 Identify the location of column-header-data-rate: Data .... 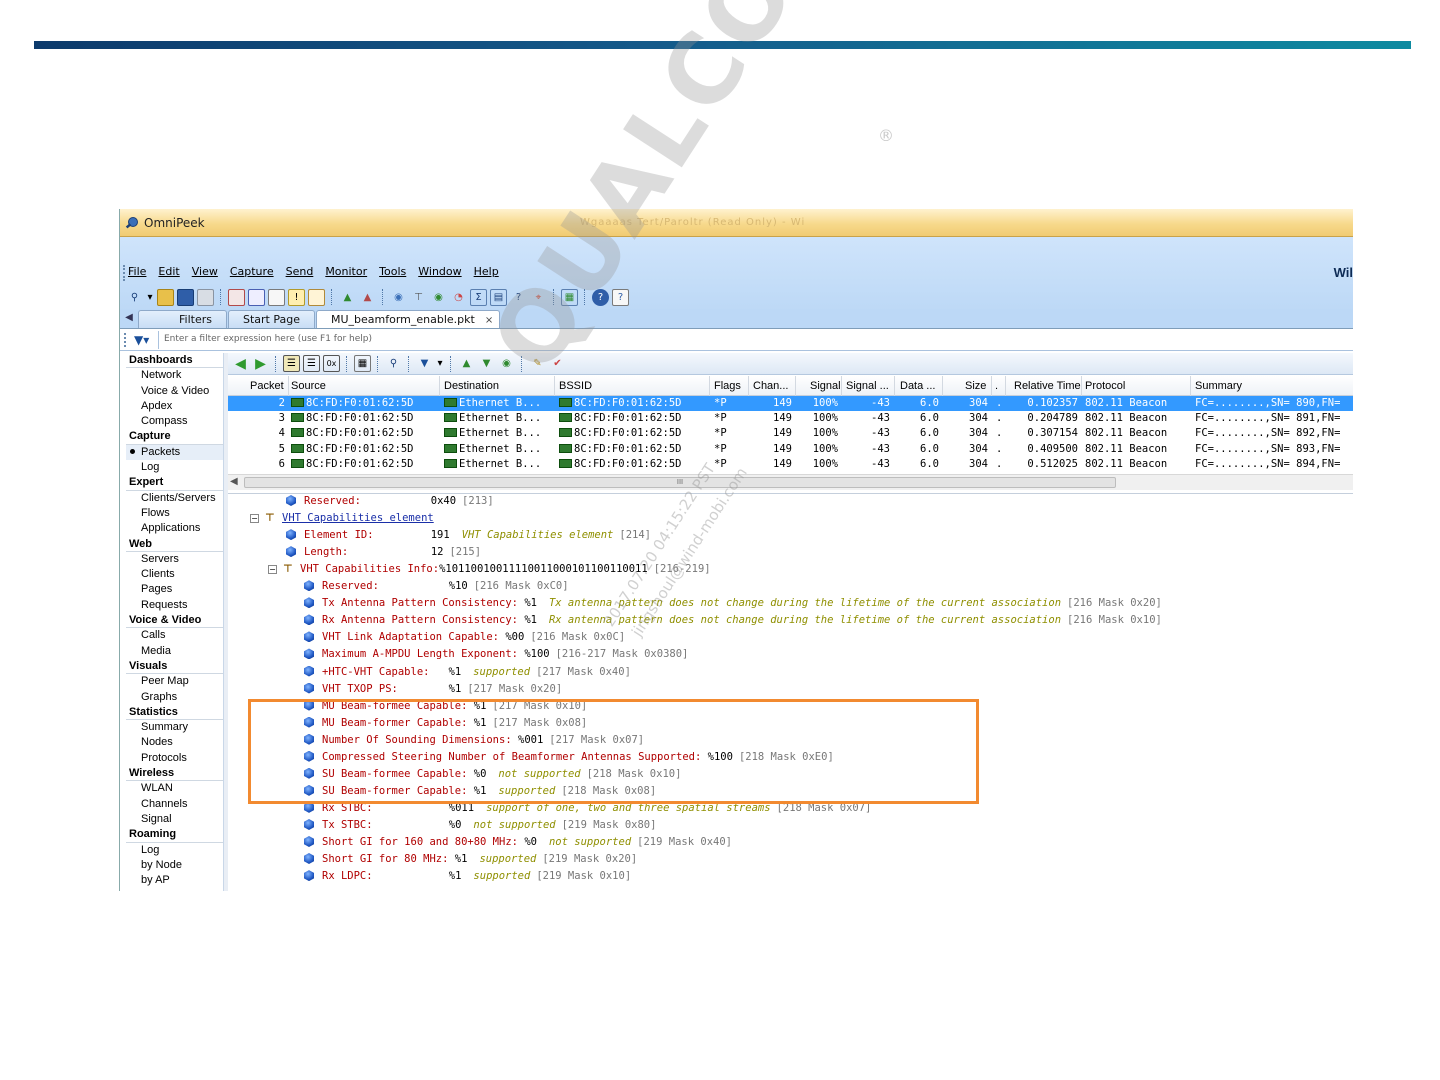
(920, 386).